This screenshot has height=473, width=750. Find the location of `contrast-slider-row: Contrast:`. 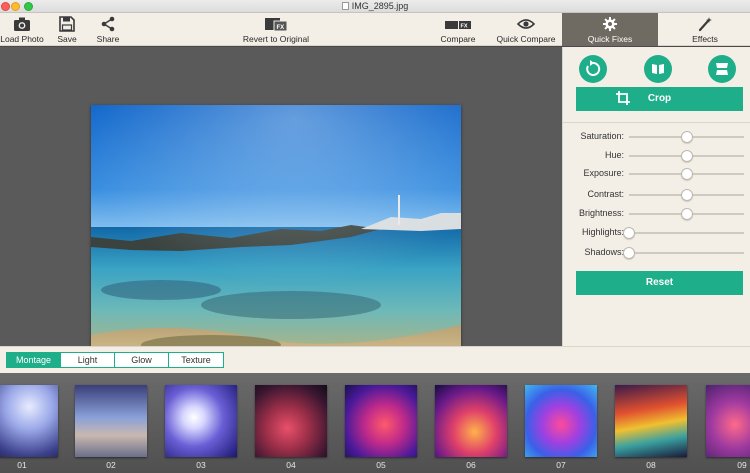

contrast-slider-row: Contrast: is located at coordinates (656, 195).